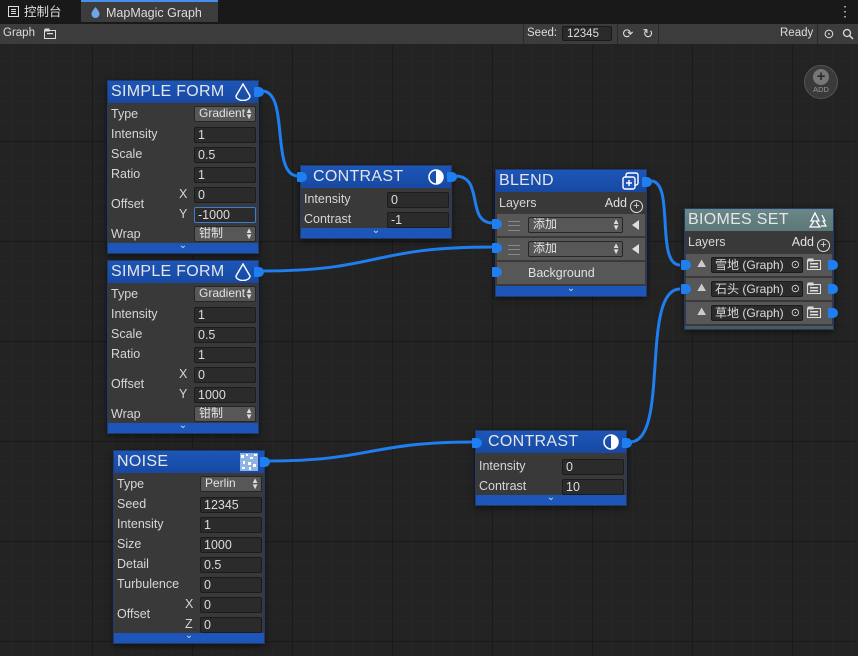  Describe the element at coordinates (418, 220) in the screenshot. I see `contrast-field: -1` at that location.